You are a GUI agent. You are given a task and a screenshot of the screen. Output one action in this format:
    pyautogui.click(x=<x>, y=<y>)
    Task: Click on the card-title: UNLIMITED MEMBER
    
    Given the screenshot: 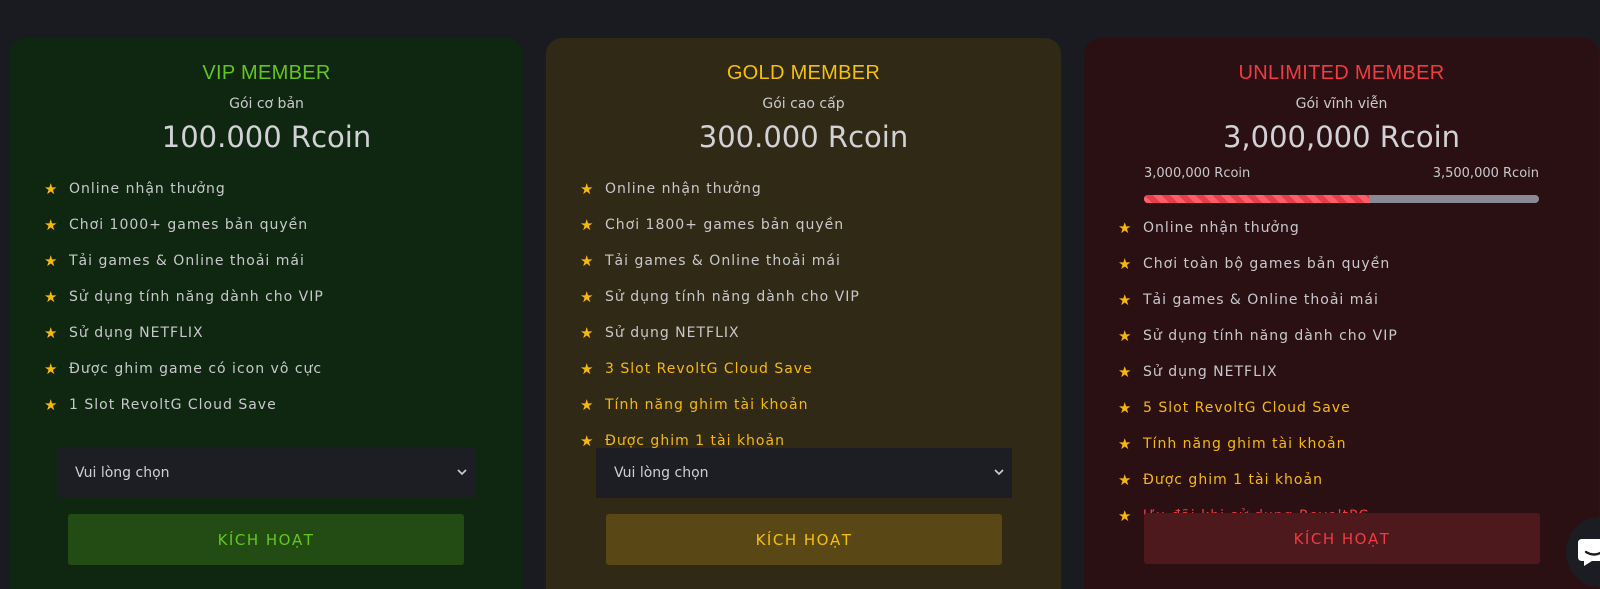 What is the action you would take?
    pyautogui.click(x=1341, y=73)
    